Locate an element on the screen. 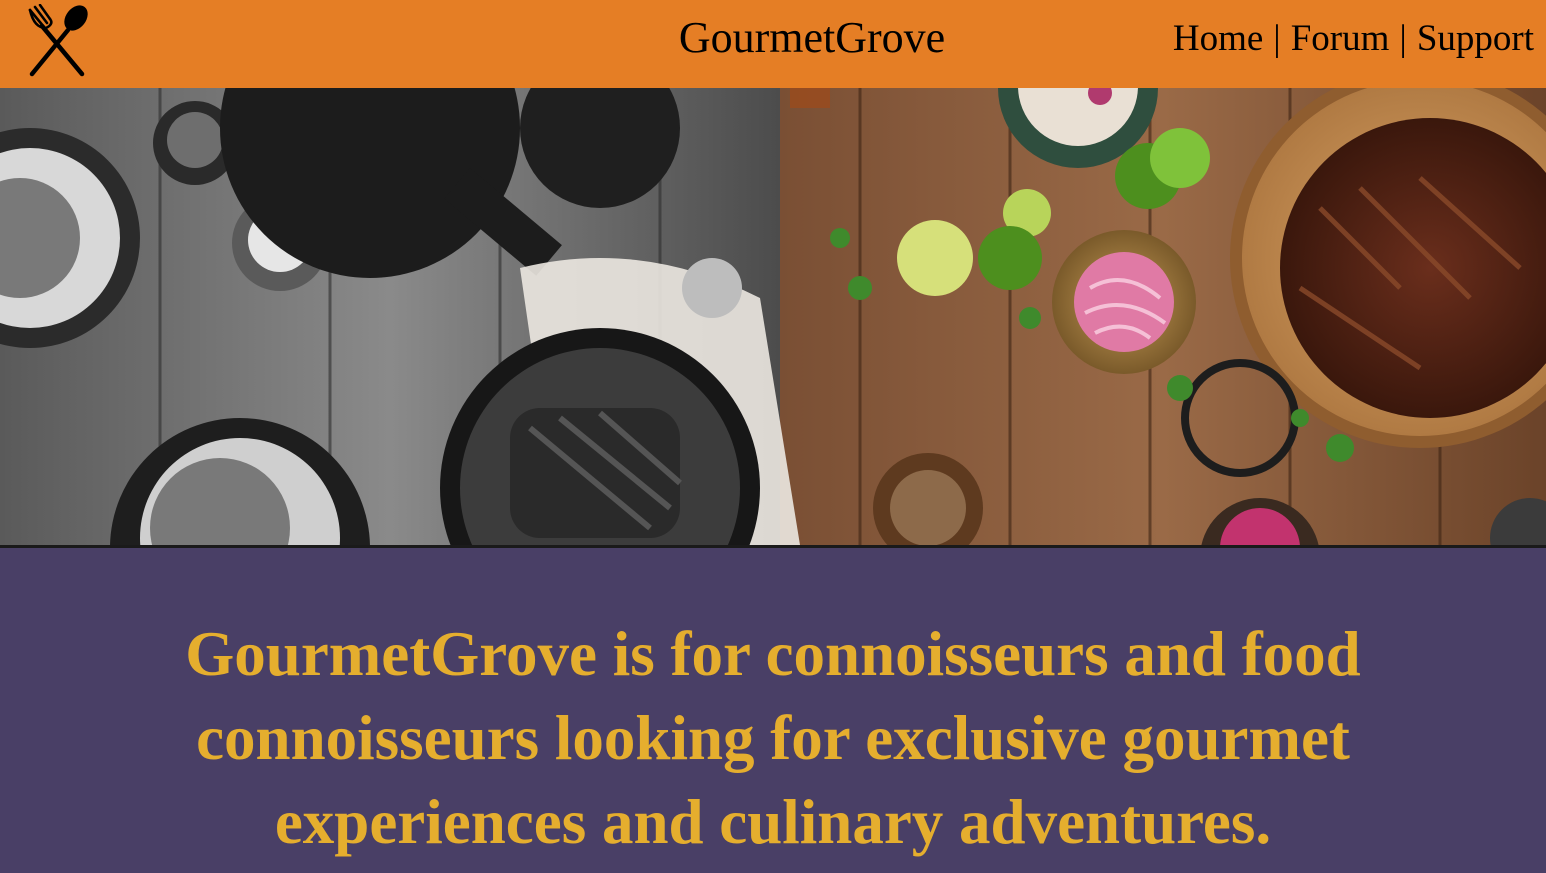  nav-link-support: Support is located at coordinates (1475, 38).